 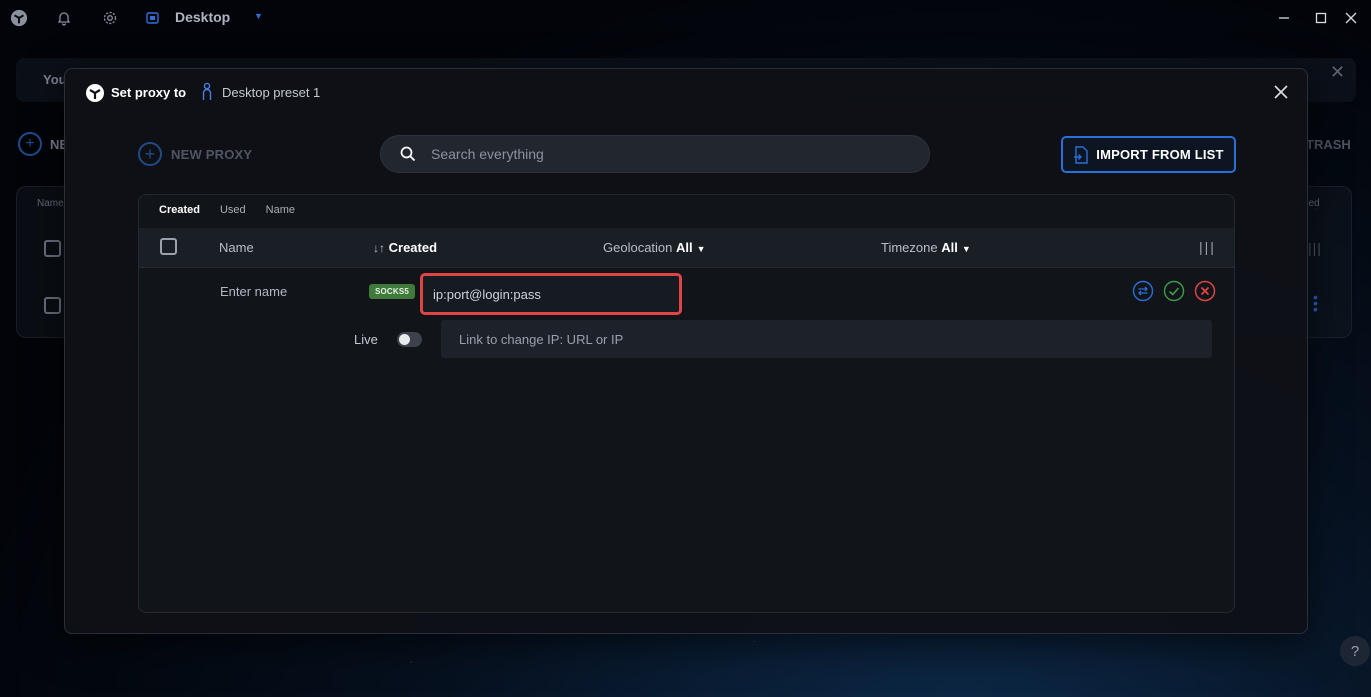 What do you see at coordinates (1315, 303) in the screenshot?
I see `more-vertical-icon: • • •` at bounding box center [1315, 303].